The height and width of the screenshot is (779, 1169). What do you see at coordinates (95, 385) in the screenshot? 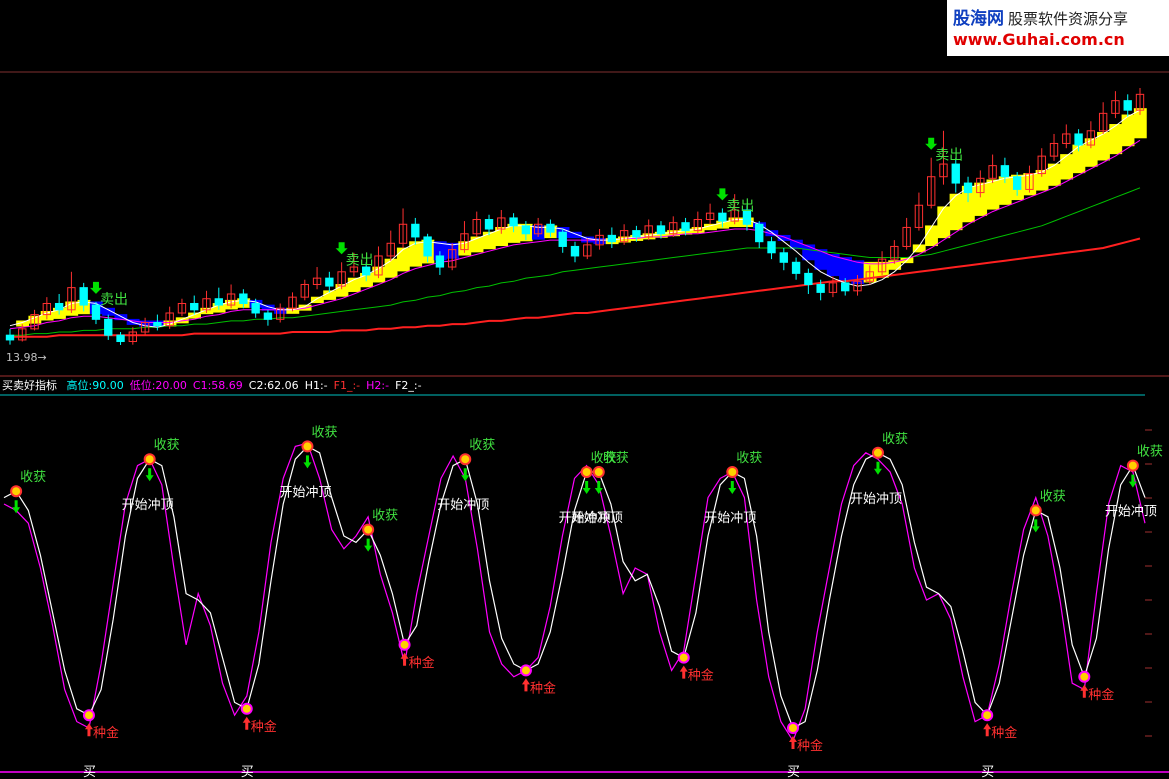
I see `indicator-value-0: 高位:90.00` at bounding box center [95, 385].